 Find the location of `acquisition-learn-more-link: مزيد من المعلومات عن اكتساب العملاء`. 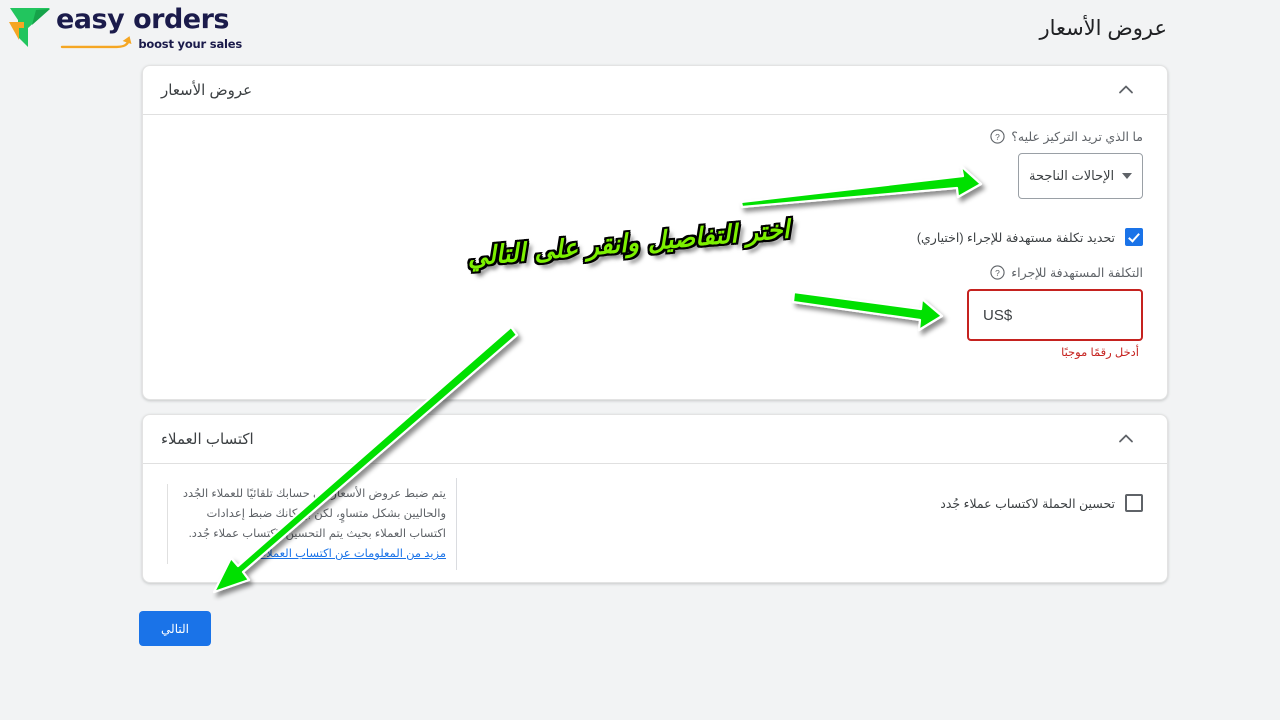

acquisition-learn-more-link: مزيد من المعلومات عن اكتساب العملاء is located at coordinates (353, 554).